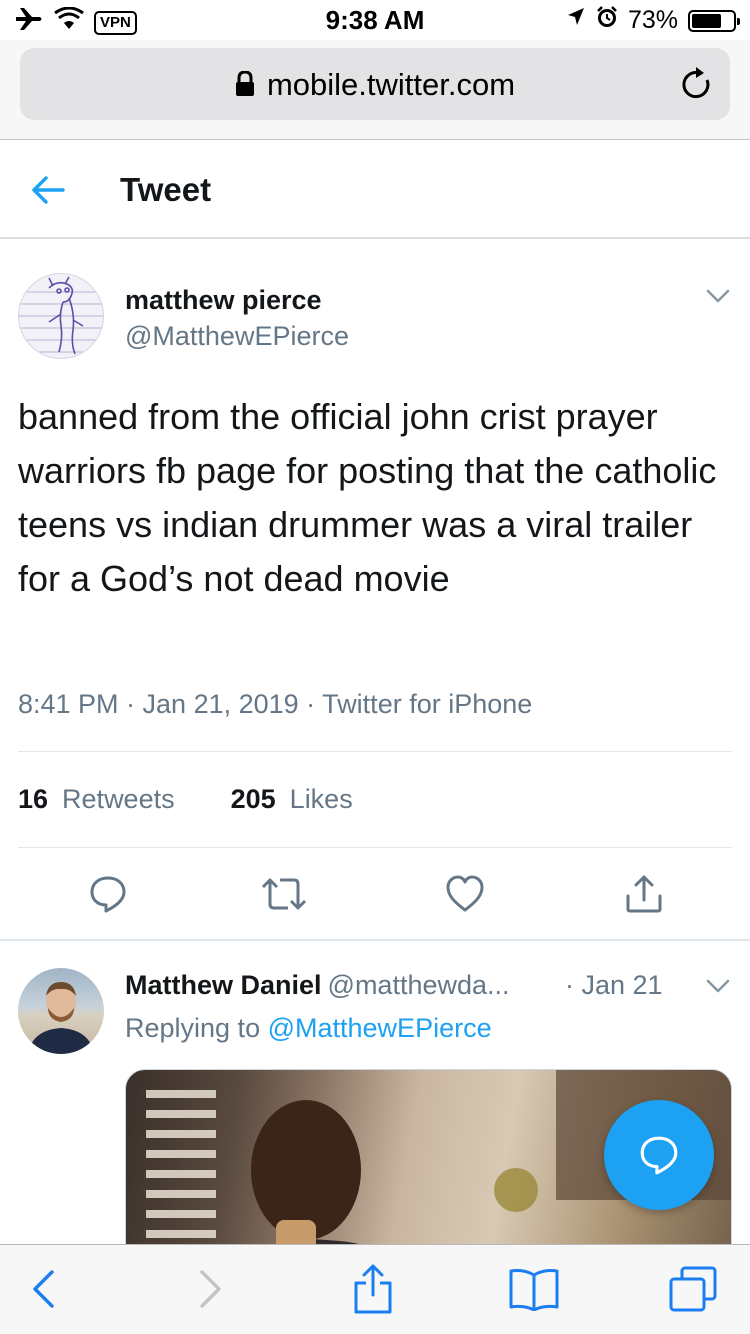  I want to click on author-name: matthew pierce, so click(223, 300).